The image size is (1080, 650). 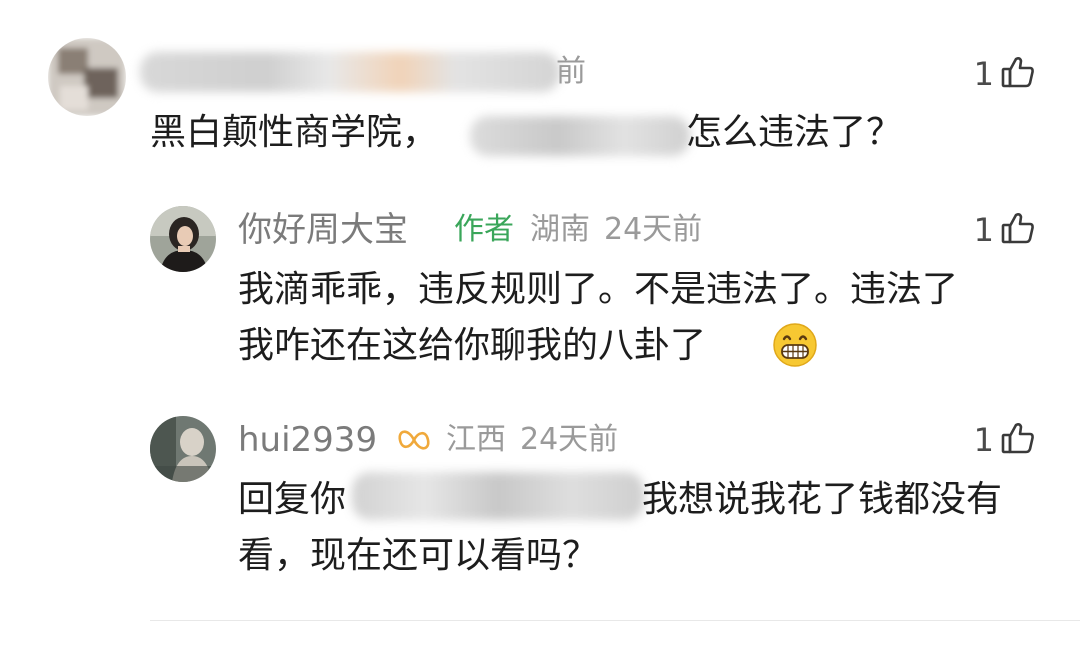 What do you see at coordinates (560, 229) in the screenshot?
I see `user-location: 湖南` at bounding box center [560, 229].